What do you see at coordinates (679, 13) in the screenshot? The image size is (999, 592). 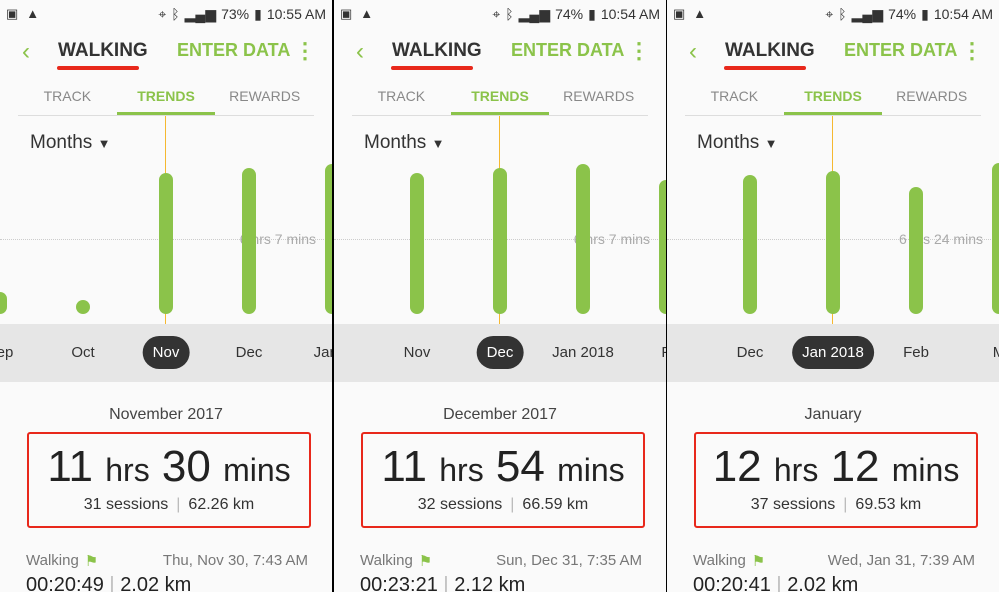 I see `image-icon: ▣` at bounding box center [679, 13].